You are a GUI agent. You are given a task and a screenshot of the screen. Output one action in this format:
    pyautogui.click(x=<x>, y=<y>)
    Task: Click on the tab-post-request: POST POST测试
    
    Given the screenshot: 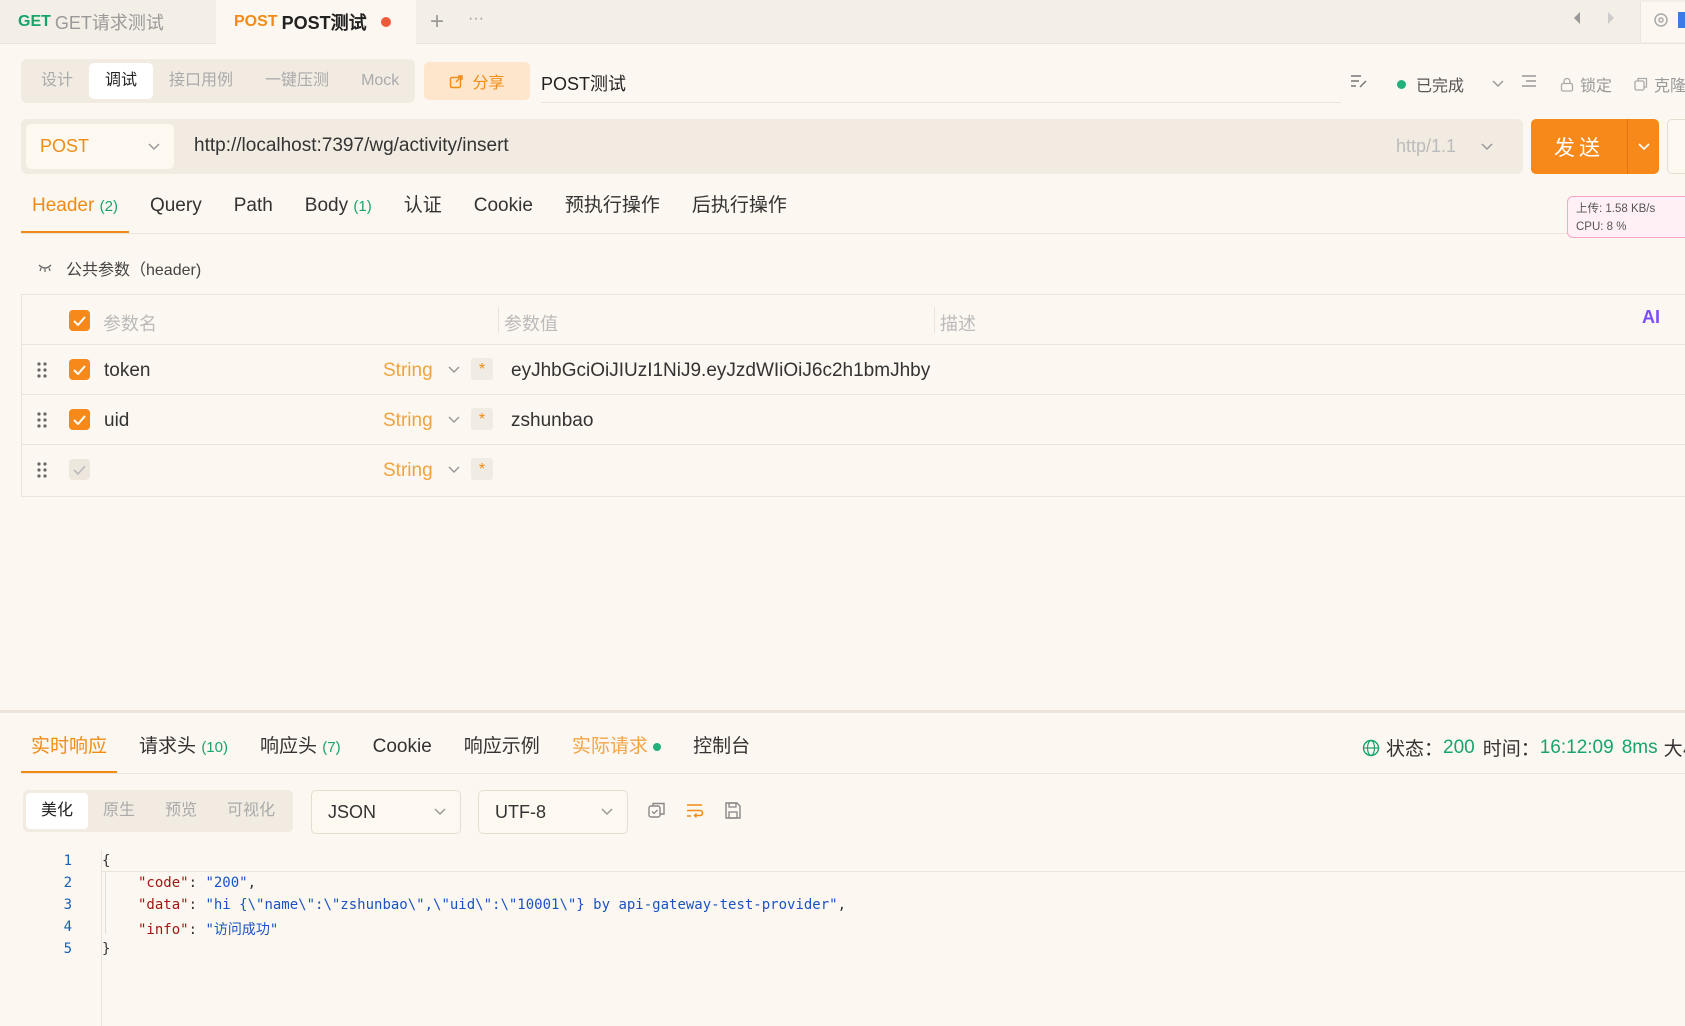 What is the action you would take?
    pyautogui.click(x=316, y=22)
    